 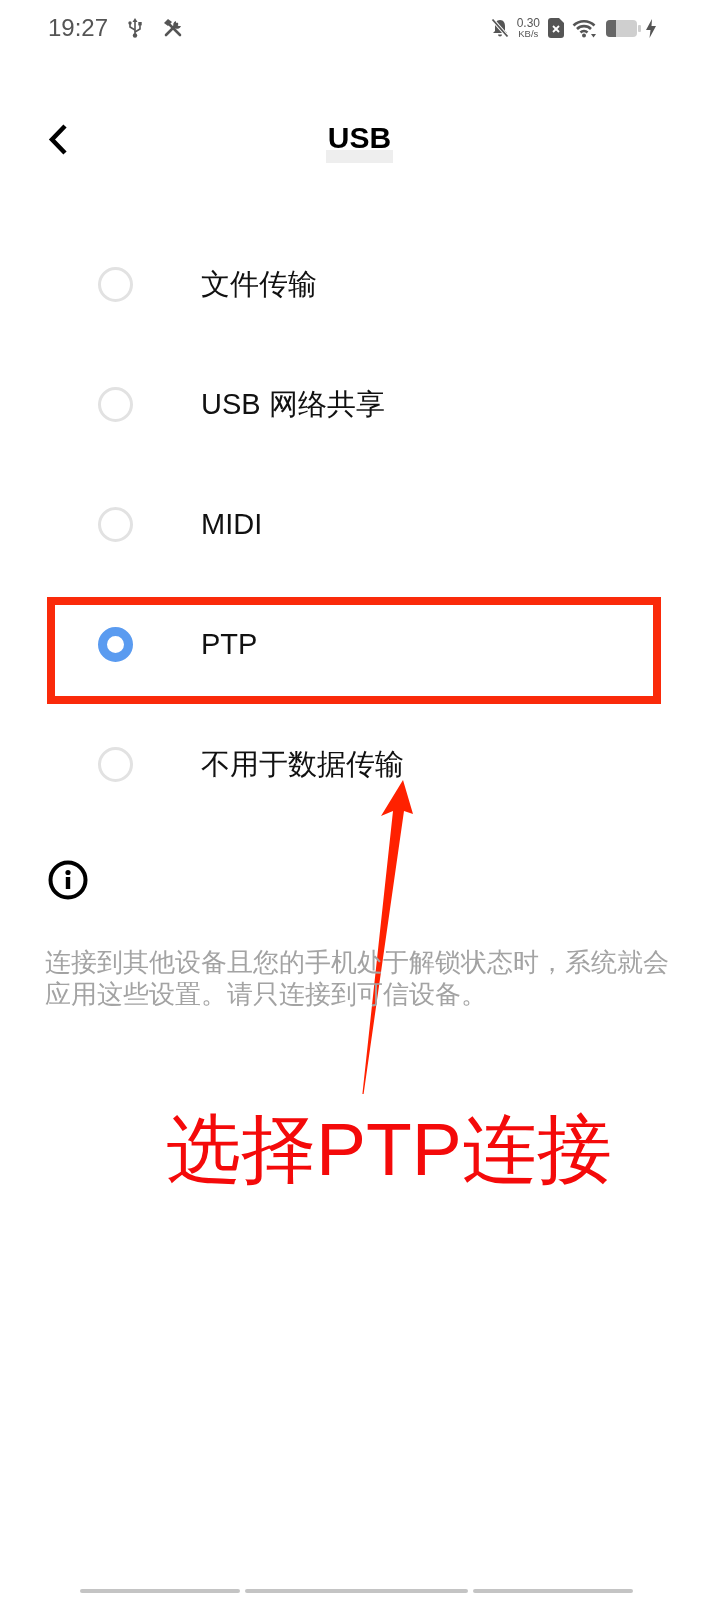 What do you see at coordinates (499, 28) in the screenshot?
I see `muted-bell-icon` at bounding box center [499, 28].